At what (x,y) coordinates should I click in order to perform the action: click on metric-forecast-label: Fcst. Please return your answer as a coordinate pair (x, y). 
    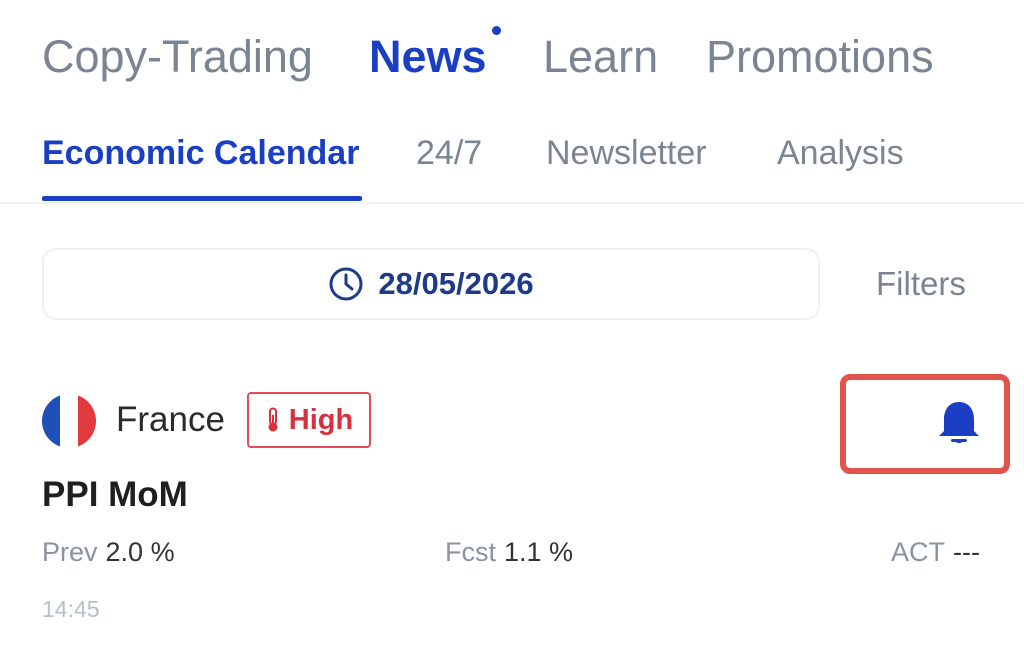
    Looking at the image, I should click on (470, 552).